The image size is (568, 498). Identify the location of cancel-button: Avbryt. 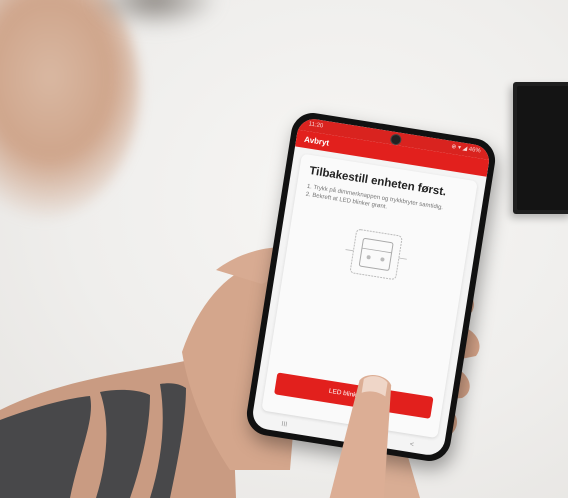
(317, 141).